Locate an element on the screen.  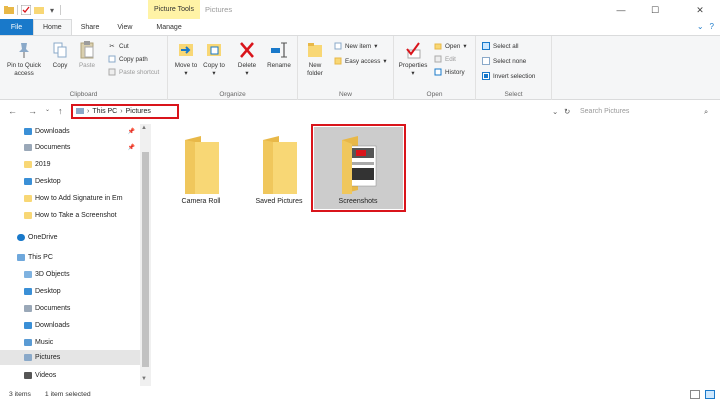
nav-item-3d-objects: 3D Objects is located at coordinates (70, 274).